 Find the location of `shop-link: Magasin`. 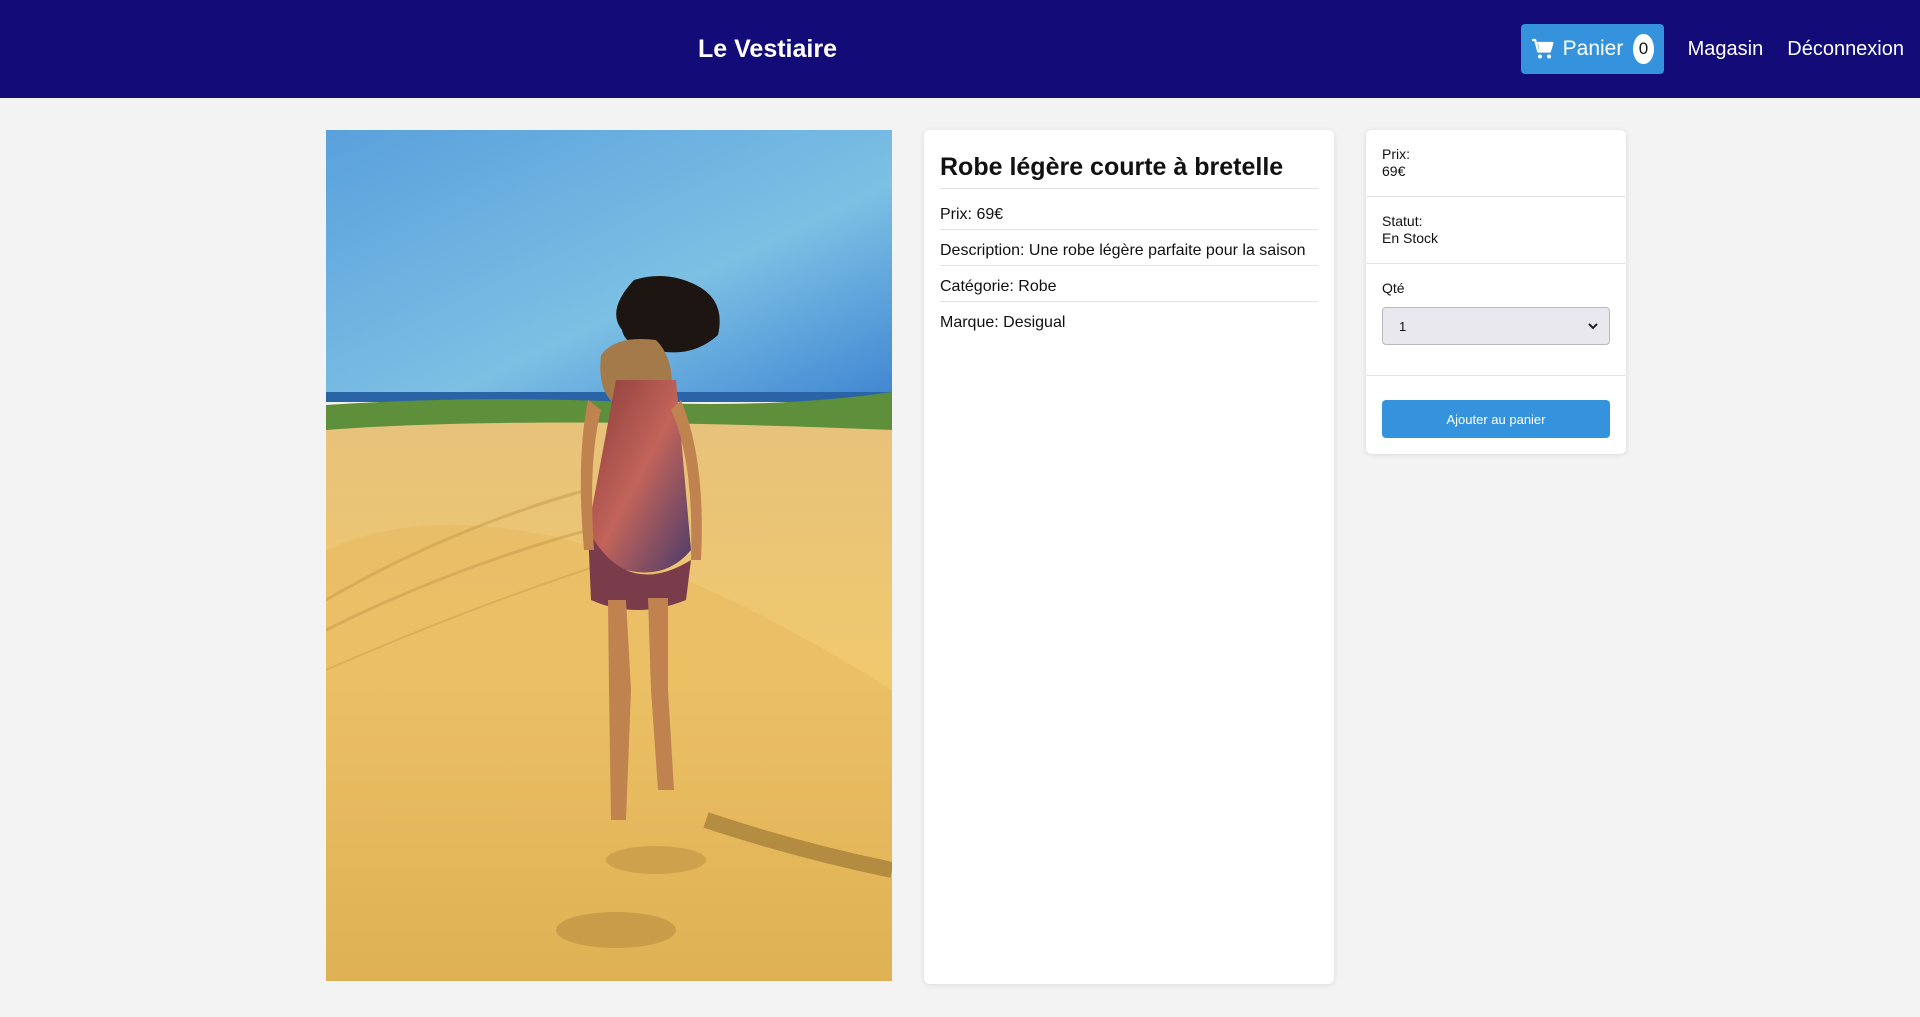

shop-link: Magasin is located at coordinates (1726, 49).